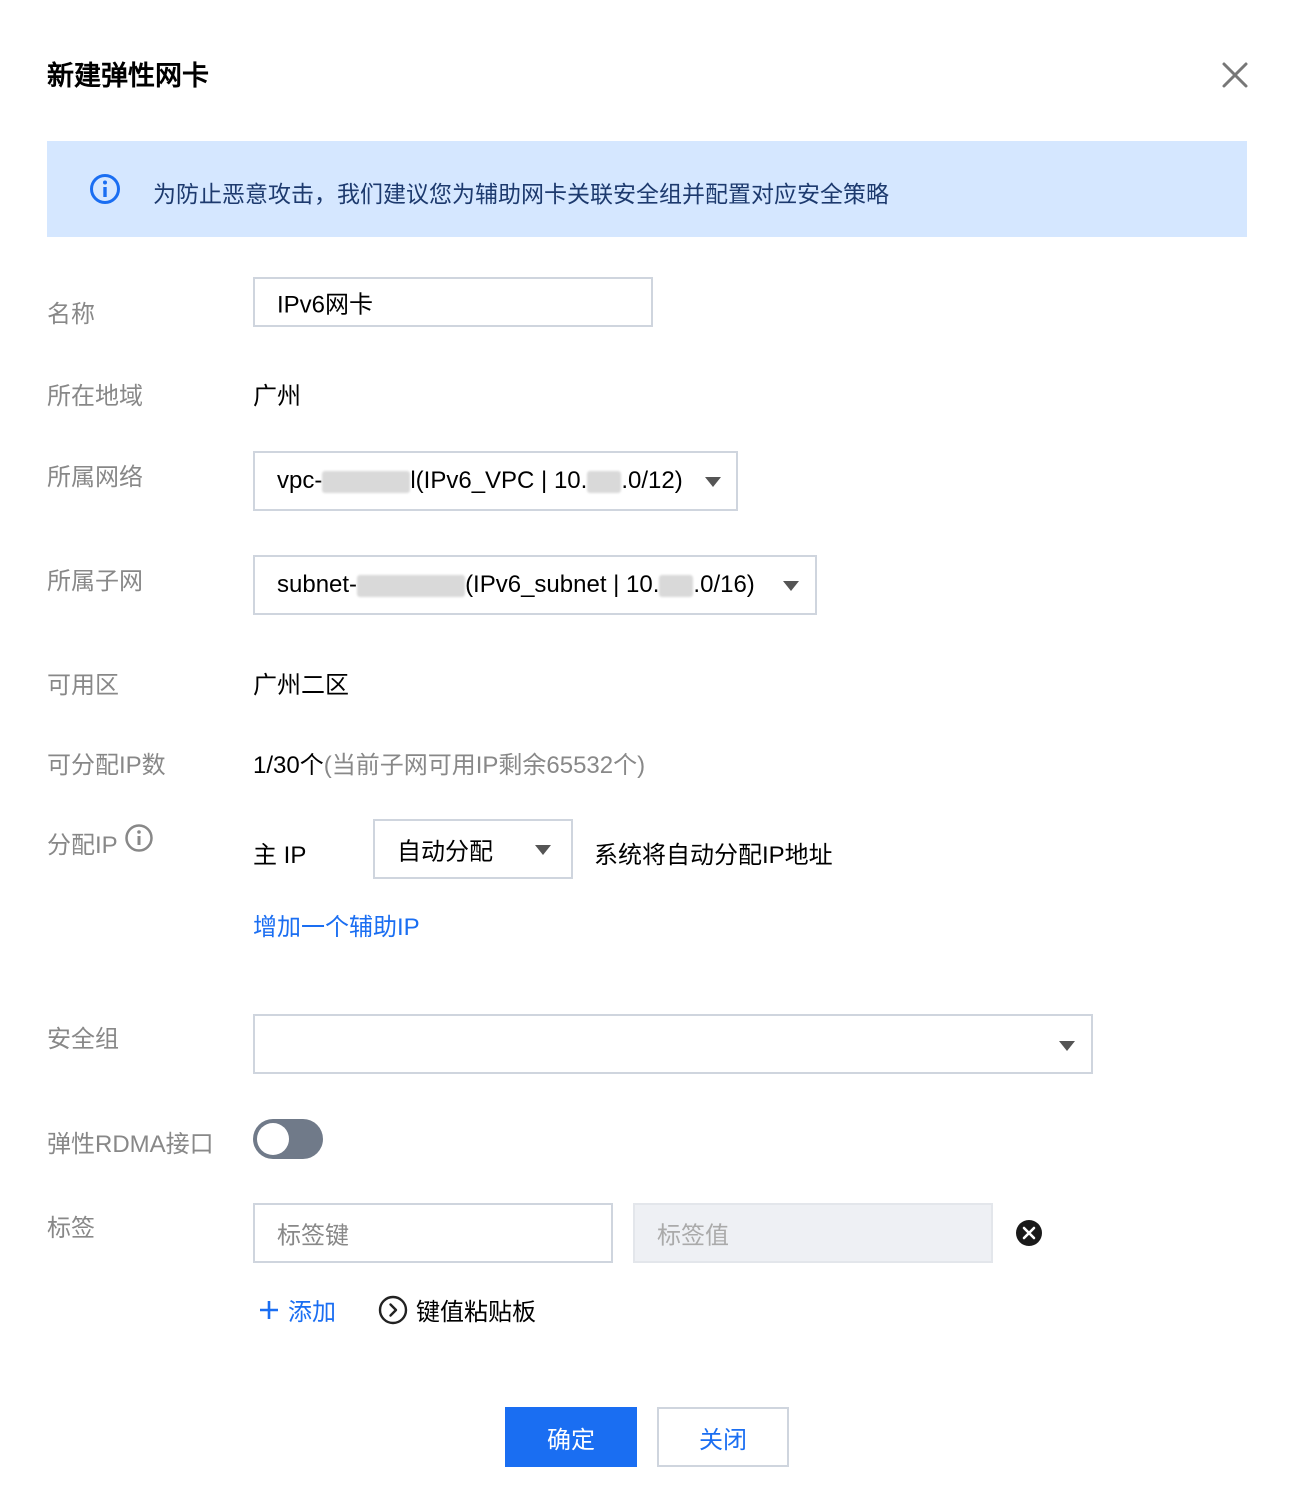 The height and width of the screenshot is (1510, 1294). I want to click on notice-text: 为防止恶意攻击，我们建议您为辅助网卡关联安全组并配置对应安全策略, so click(521, 194).